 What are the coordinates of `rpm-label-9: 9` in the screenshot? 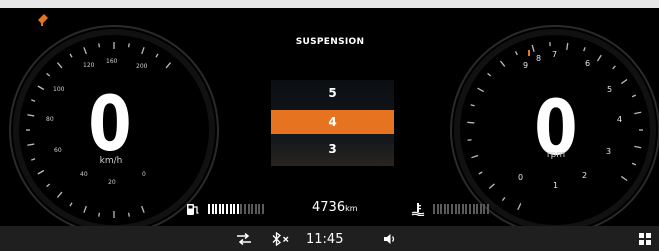 It's located at (525, 65).